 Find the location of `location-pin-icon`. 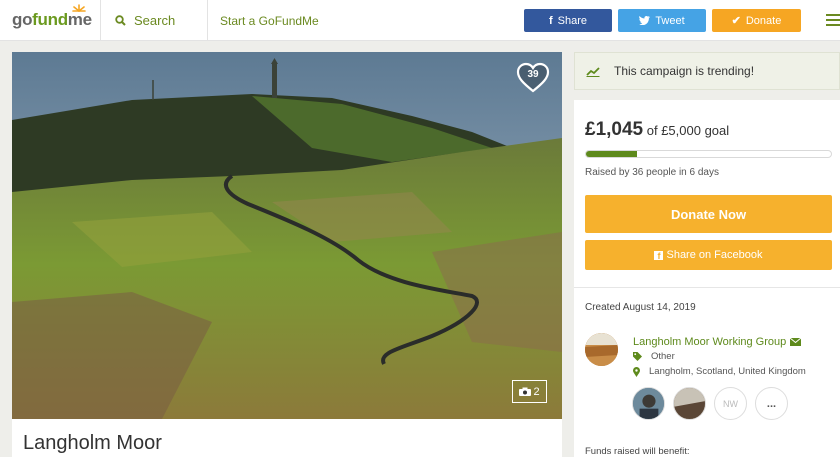

location-pin-icon is located at coordinates (636, 371).